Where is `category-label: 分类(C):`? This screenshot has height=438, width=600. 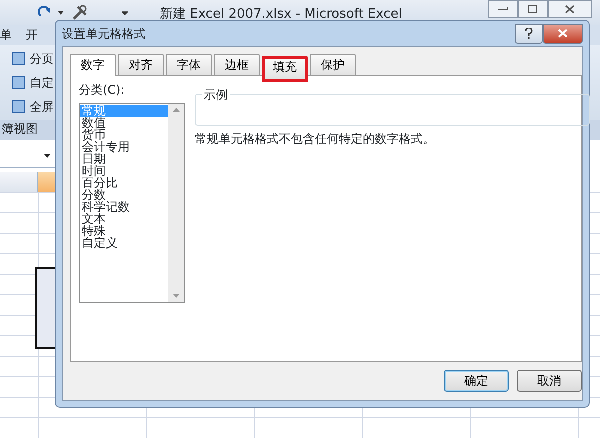 category-label: 分类(C): is located at coordinates (102, 90).